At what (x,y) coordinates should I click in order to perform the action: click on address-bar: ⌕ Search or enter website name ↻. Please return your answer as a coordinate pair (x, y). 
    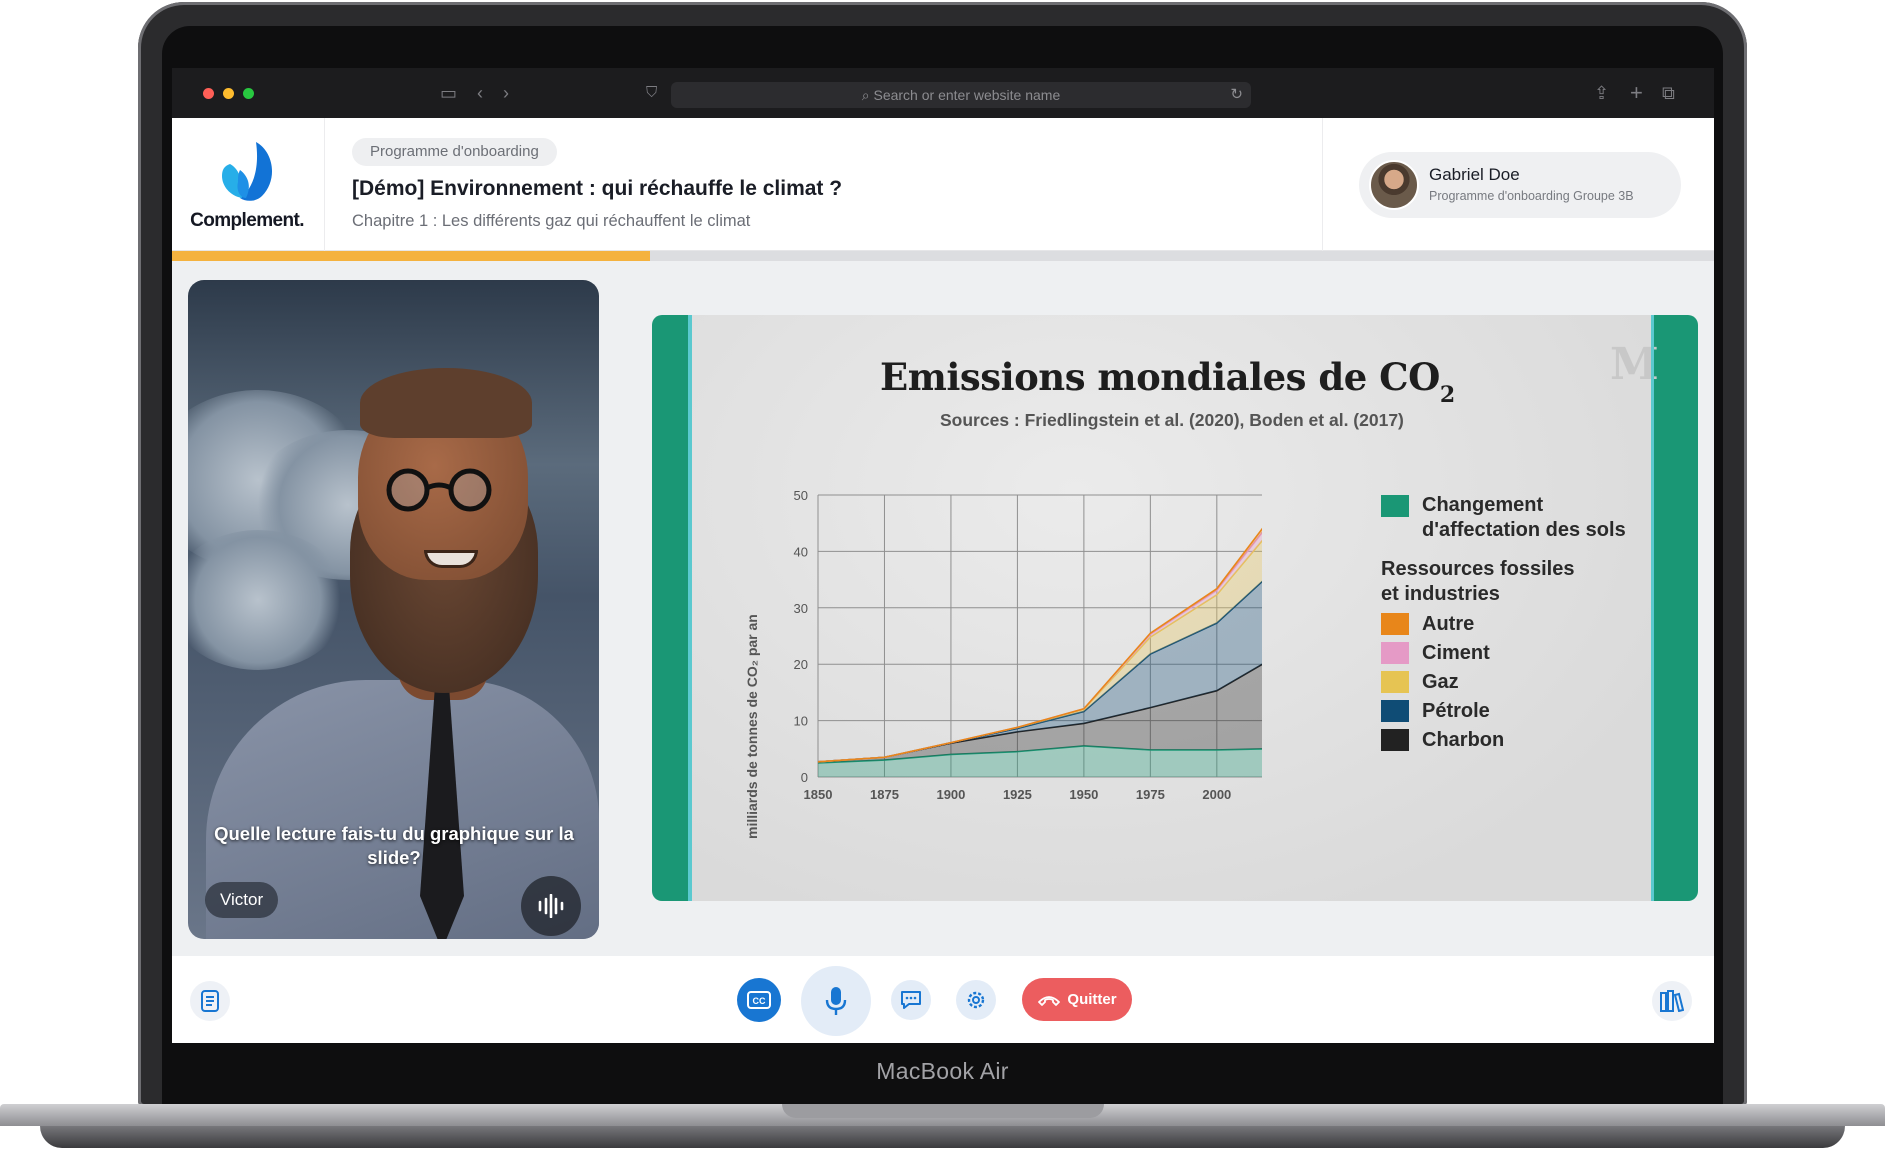
    Looking at the image, I should click on (961, 95).